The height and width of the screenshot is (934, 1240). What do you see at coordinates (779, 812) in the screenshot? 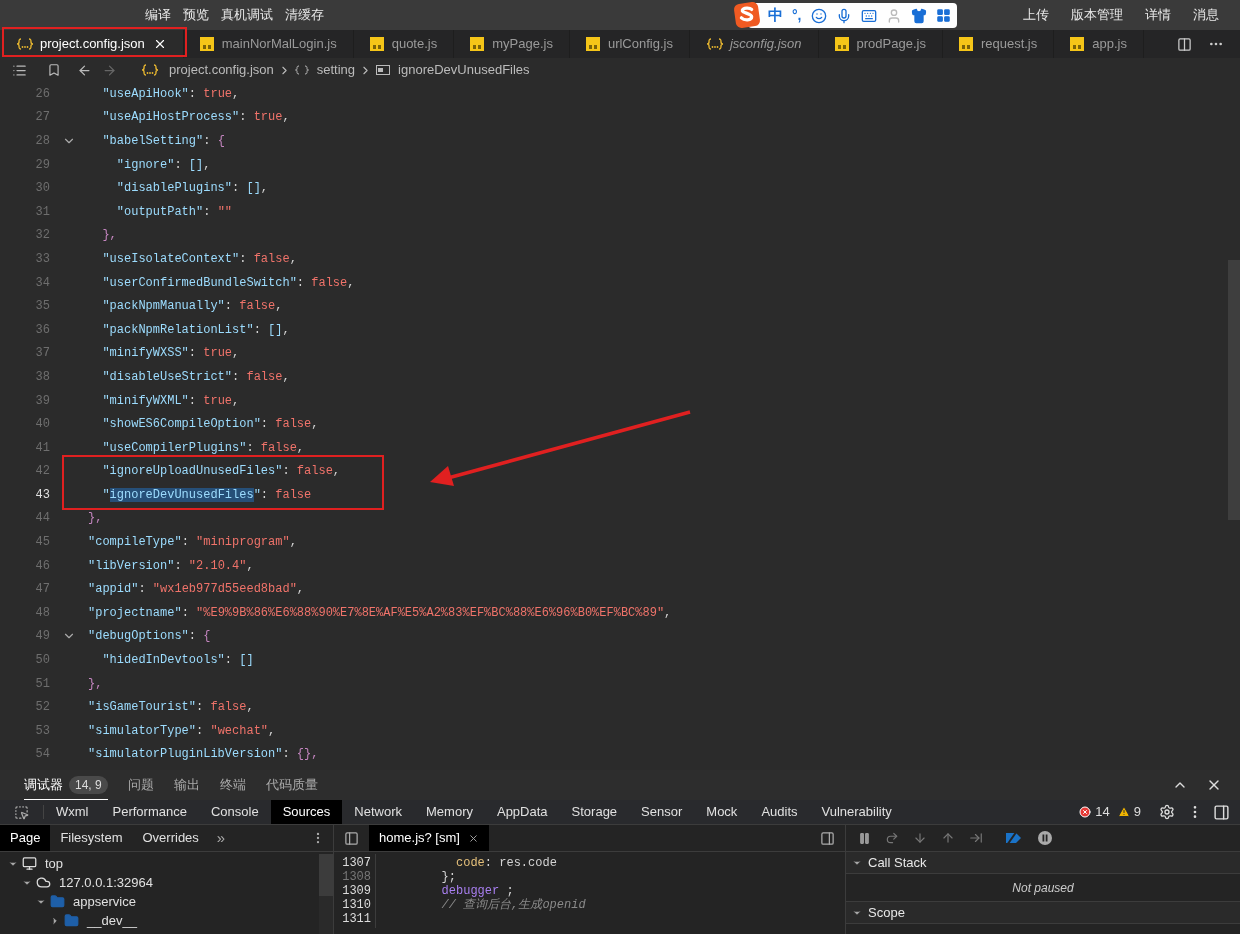
I see `devtools-tab: Audits` at bounding box center [779, 812].